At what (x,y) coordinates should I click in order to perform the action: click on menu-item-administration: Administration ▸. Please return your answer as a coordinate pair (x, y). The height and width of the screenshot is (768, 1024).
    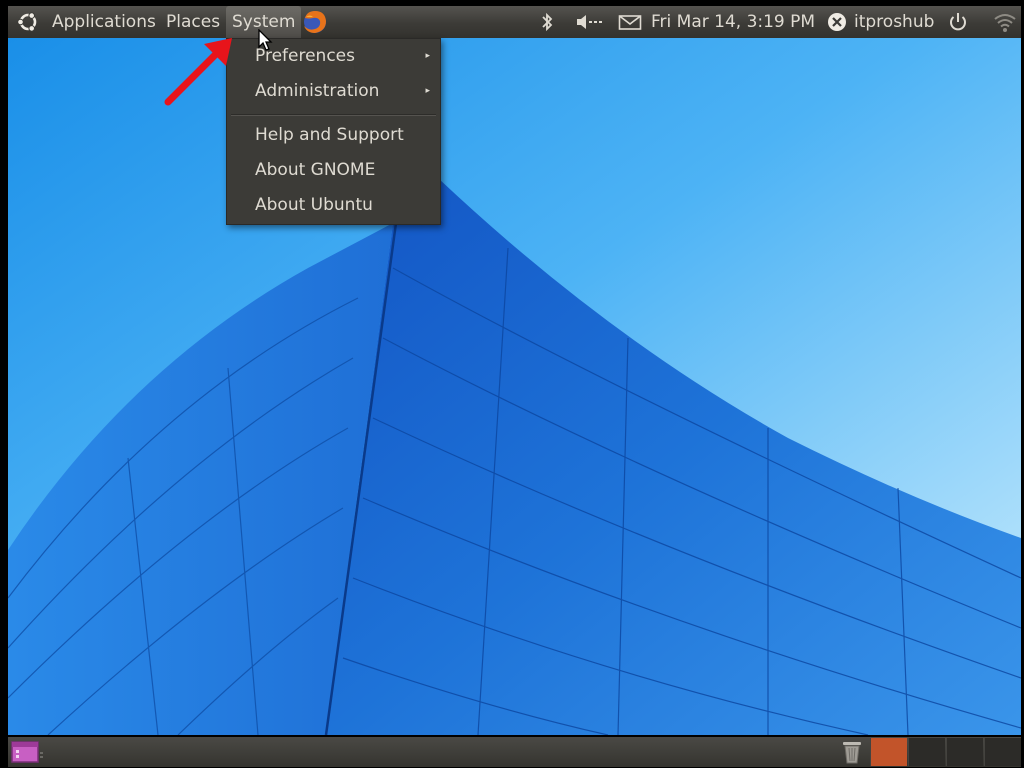
    Looking at the image, I should click on (333, 91).